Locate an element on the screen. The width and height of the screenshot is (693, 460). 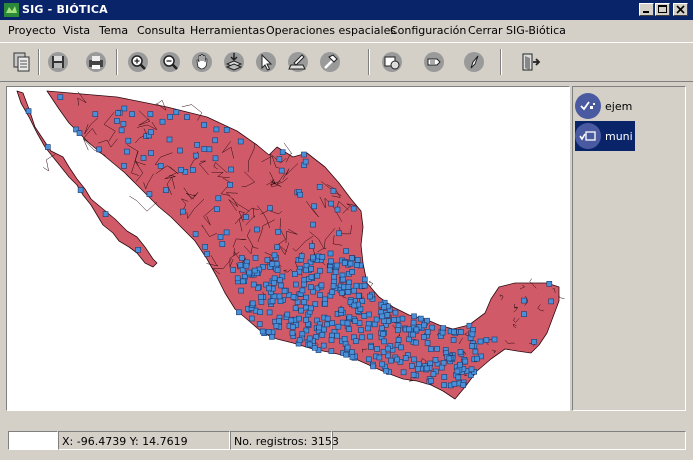
save-icon is located at coordinates (58, 62).